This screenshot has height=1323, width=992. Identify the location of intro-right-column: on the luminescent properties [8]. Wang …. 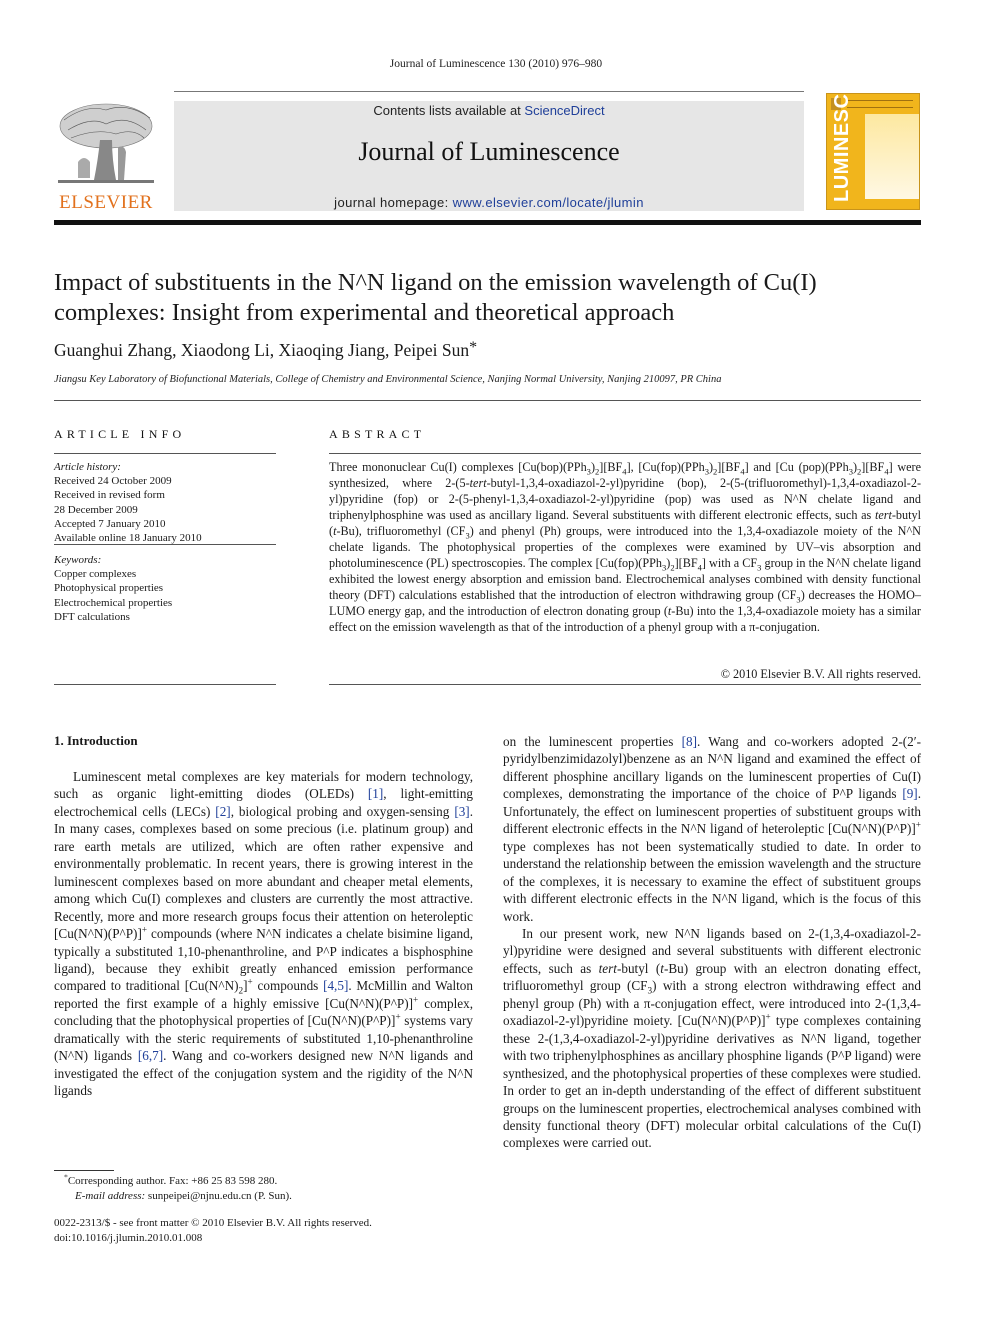
(712, 942).